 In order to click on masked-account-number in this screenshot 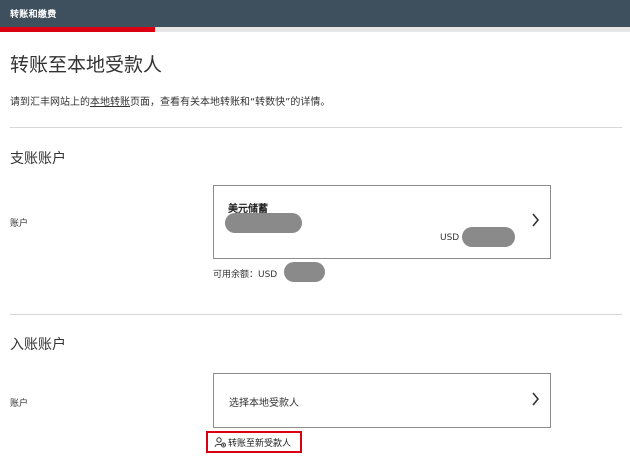, I will do `click(263, 223)`.